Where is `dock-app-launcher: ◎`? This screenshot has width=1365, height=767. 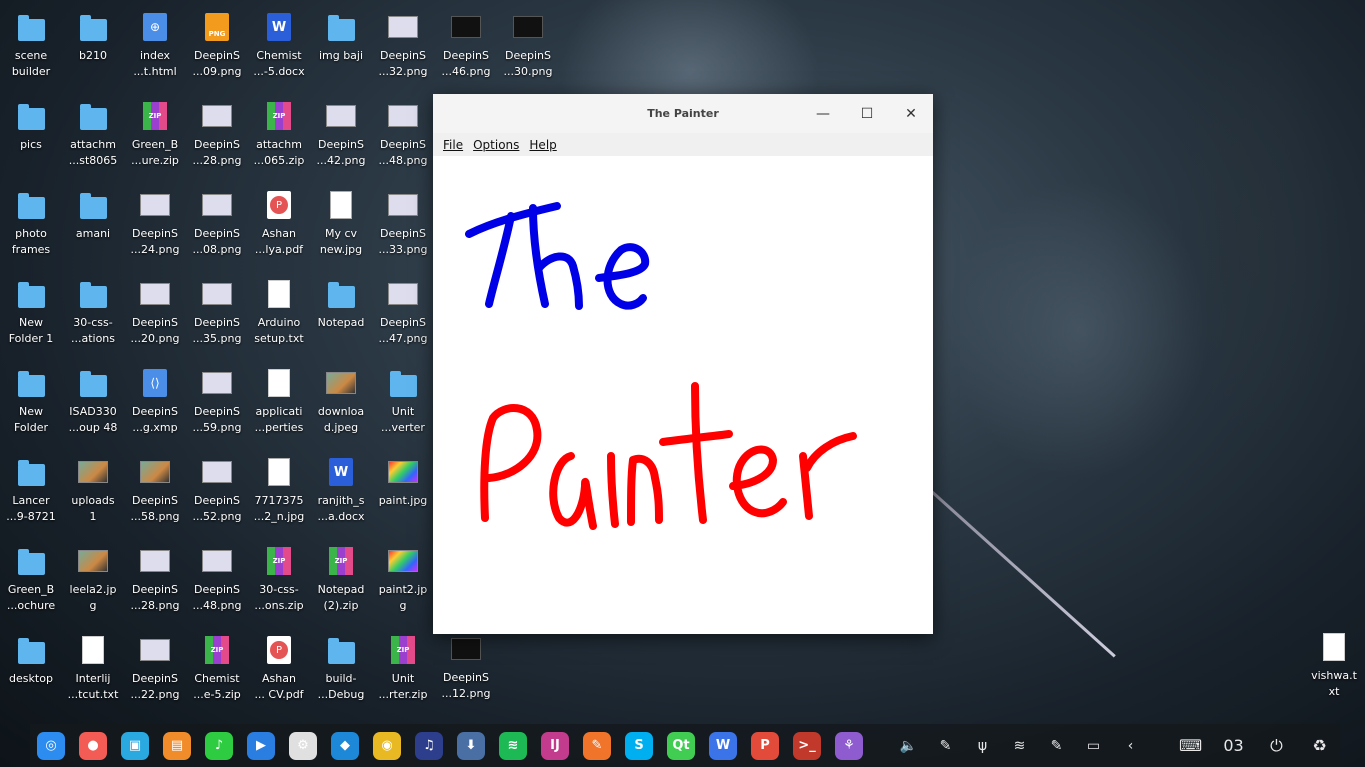
dock-app-launcher: ◎ is located at coordinates (51, 745).